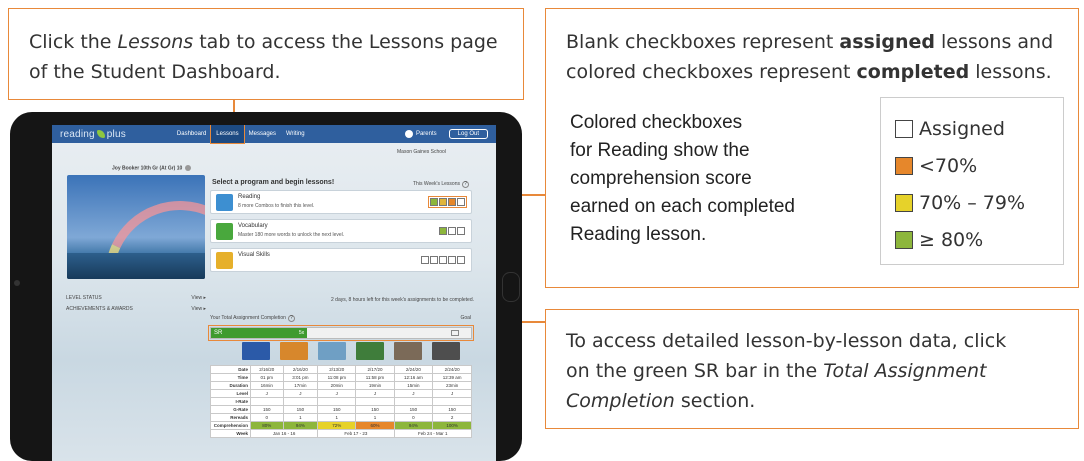 The image size is (1084, 461). Describe the element at coordinates (191, 134) in the screenshot. I see `nav-dashboard: Dashboard` at that location.